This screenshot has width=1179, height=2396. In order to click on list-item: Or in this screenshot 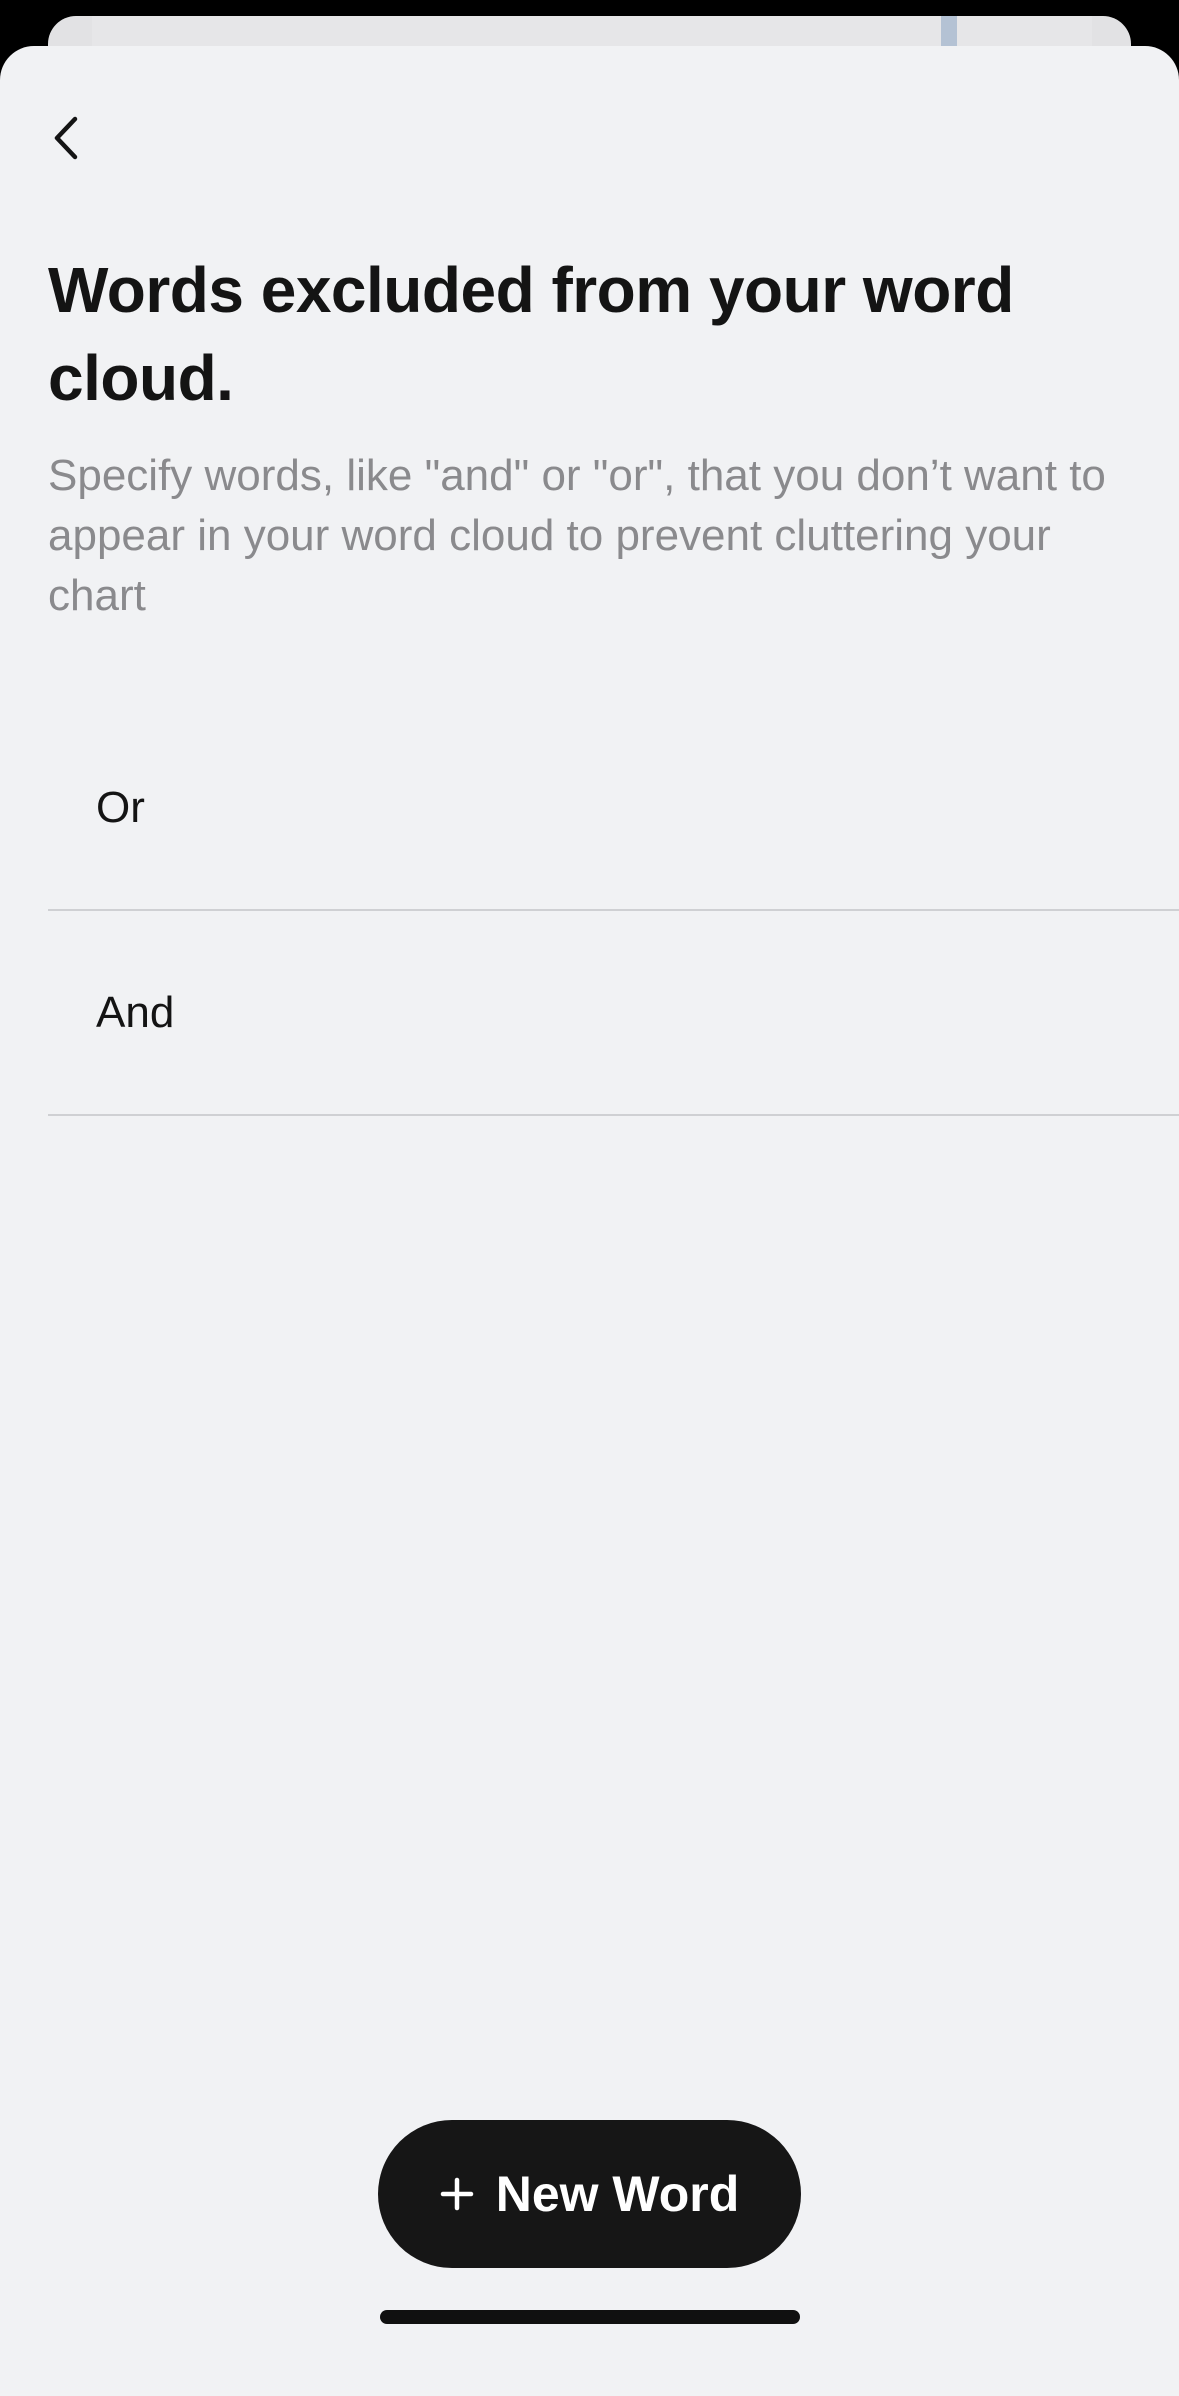, I will do `click(613, 808)`.